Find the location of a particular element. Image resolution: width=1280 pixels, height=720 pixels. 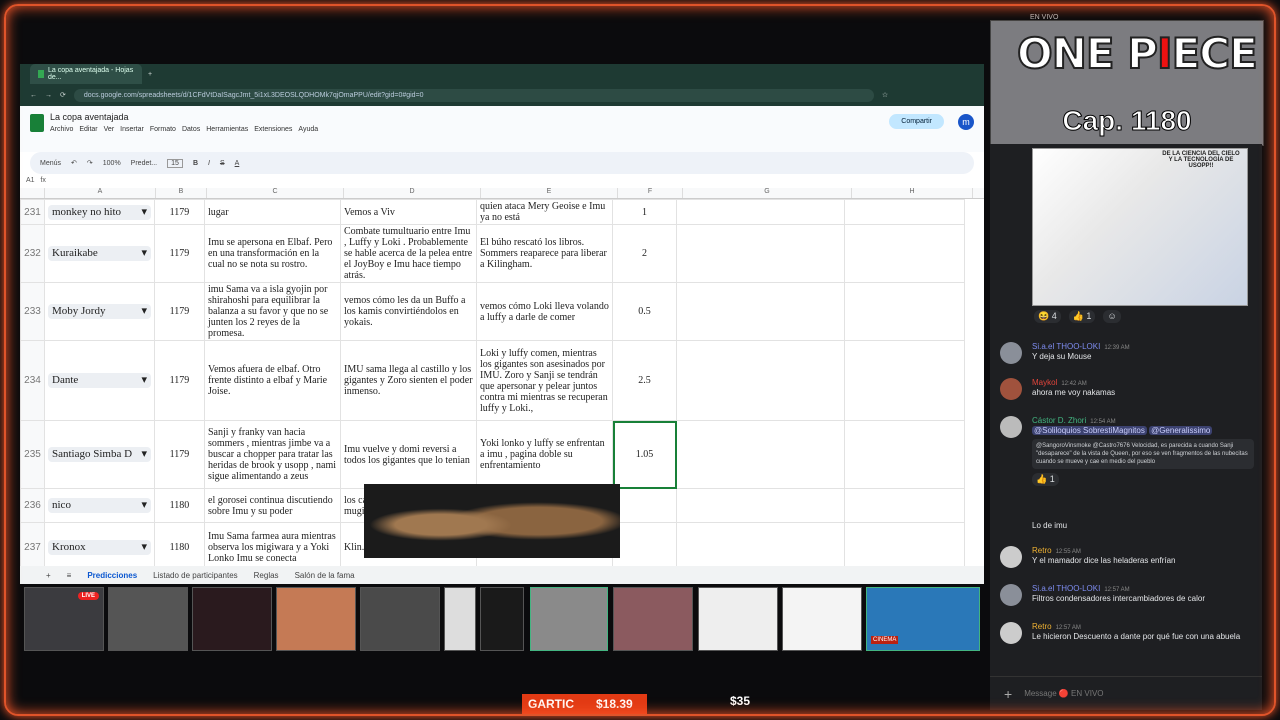

dropdown-chip: monkey no hito ▾ is located at coordinates (99, 212).